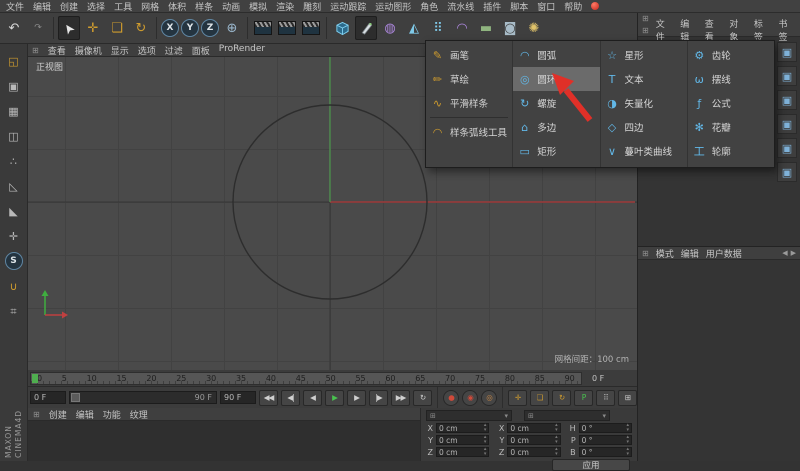 The width and height of the screenshot is (800, 471). Describe the element at coordinates (69, 6) in the screenshot. I see `menubar-item-2: 创建` at that location.